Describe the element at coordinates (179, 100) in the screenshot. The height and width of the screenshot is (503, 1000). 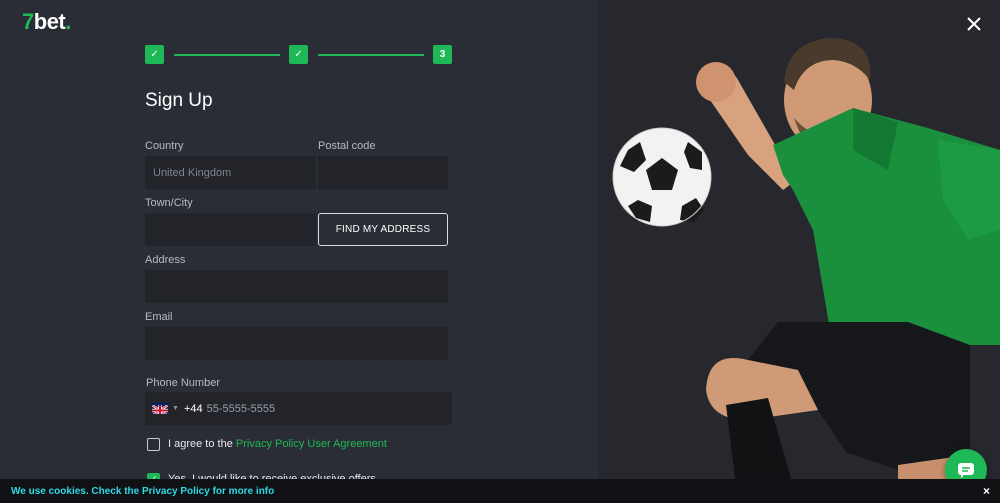
I see `page-title: Sign Up` at that location.